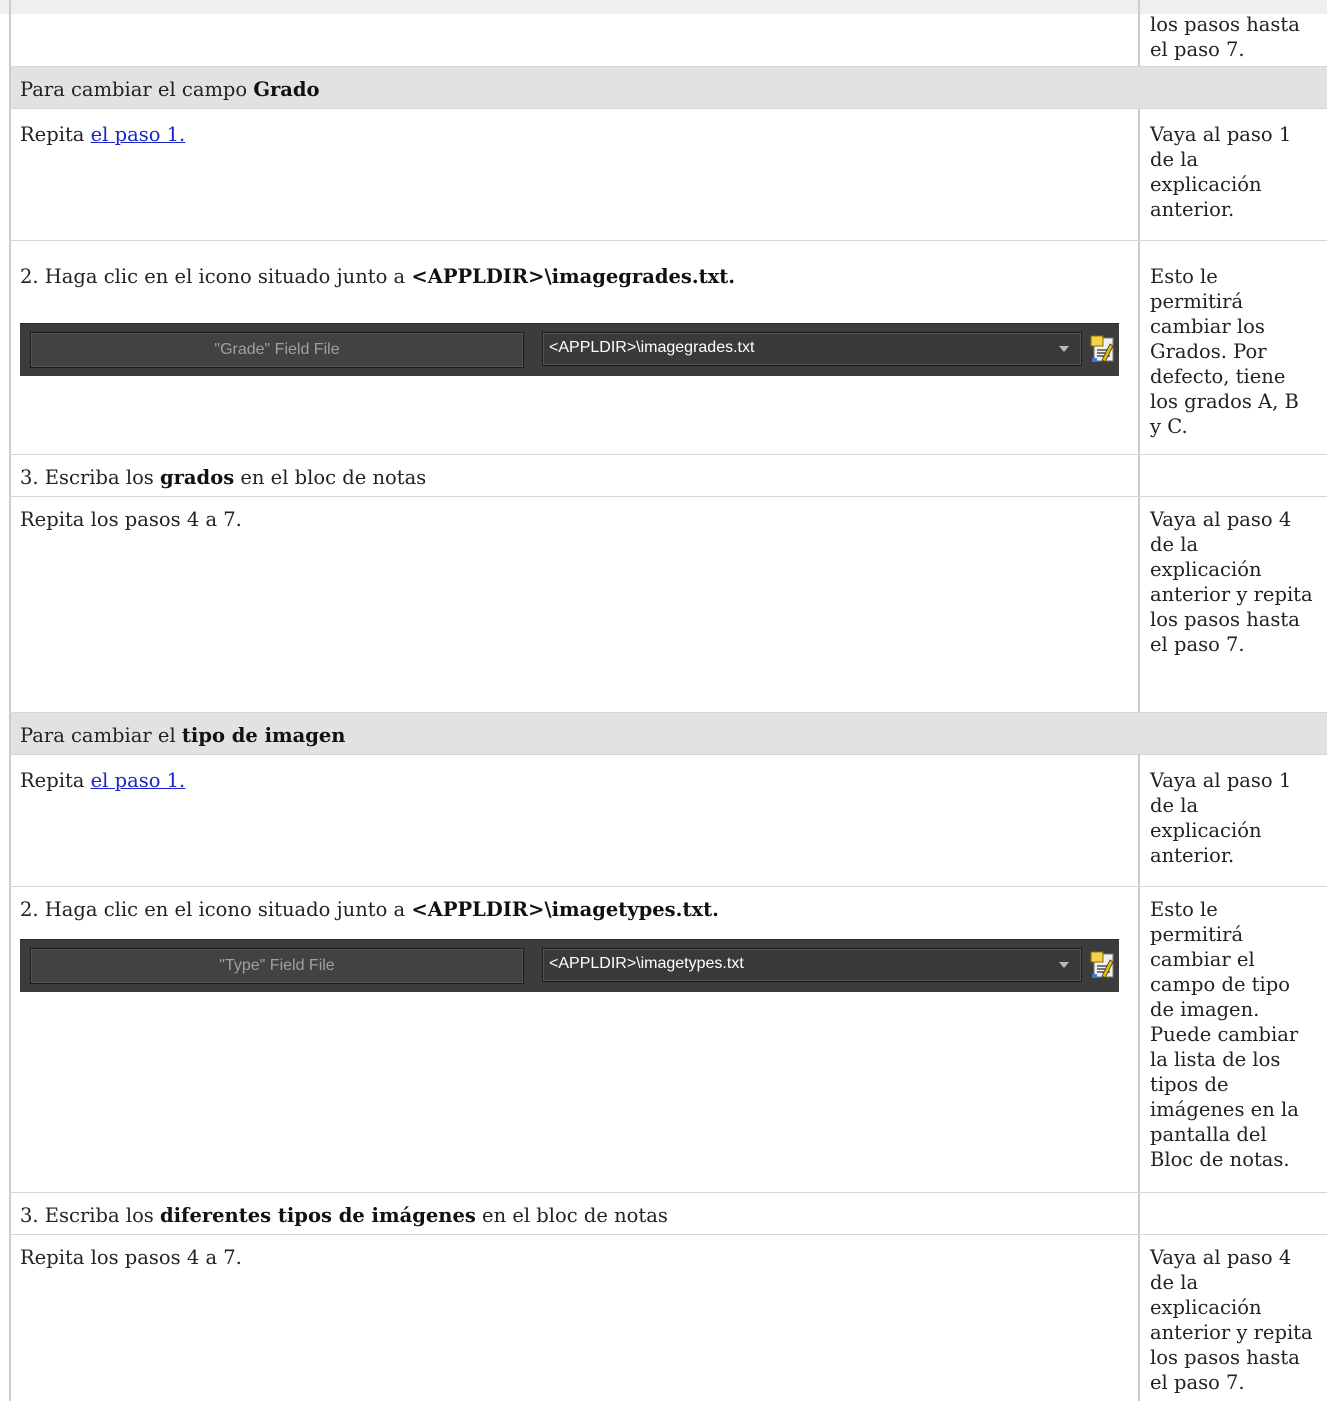  Describe the element at coordinates (1169, 426) in the screenshot. I see `side-line: y C.` at that location.